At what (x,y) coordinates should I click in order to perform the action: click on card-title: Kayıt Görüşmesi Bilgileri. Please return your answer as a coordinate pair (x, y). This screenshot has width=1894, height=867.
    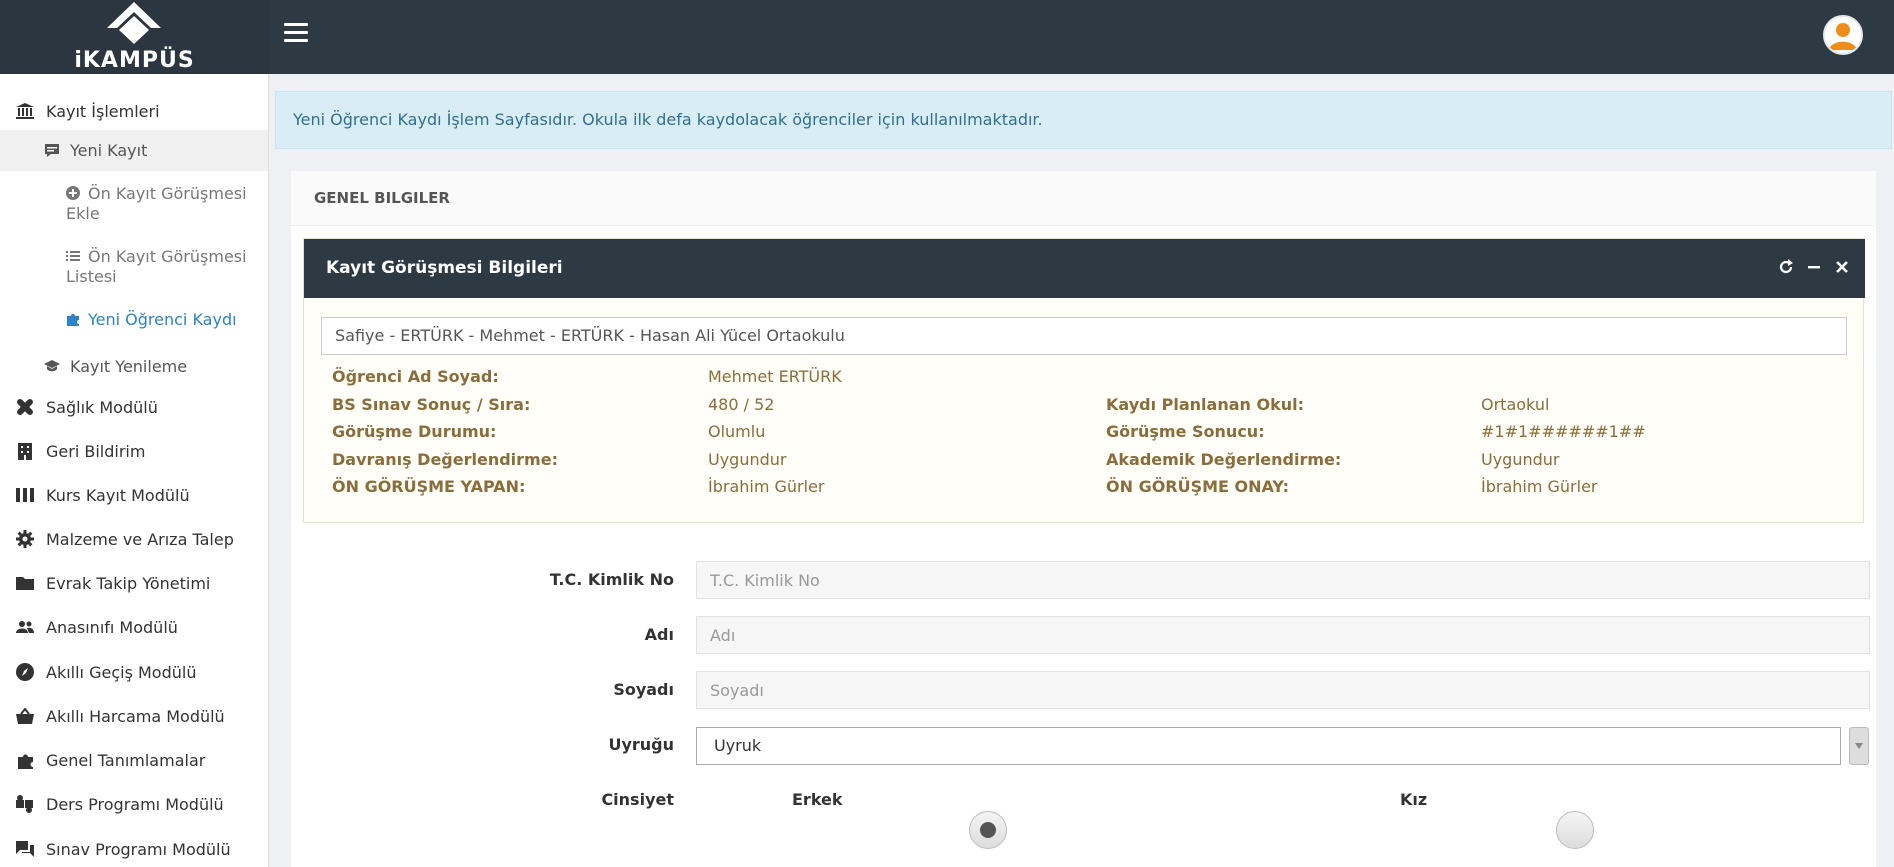
    Looking at the image, I should click on (1084, 268).